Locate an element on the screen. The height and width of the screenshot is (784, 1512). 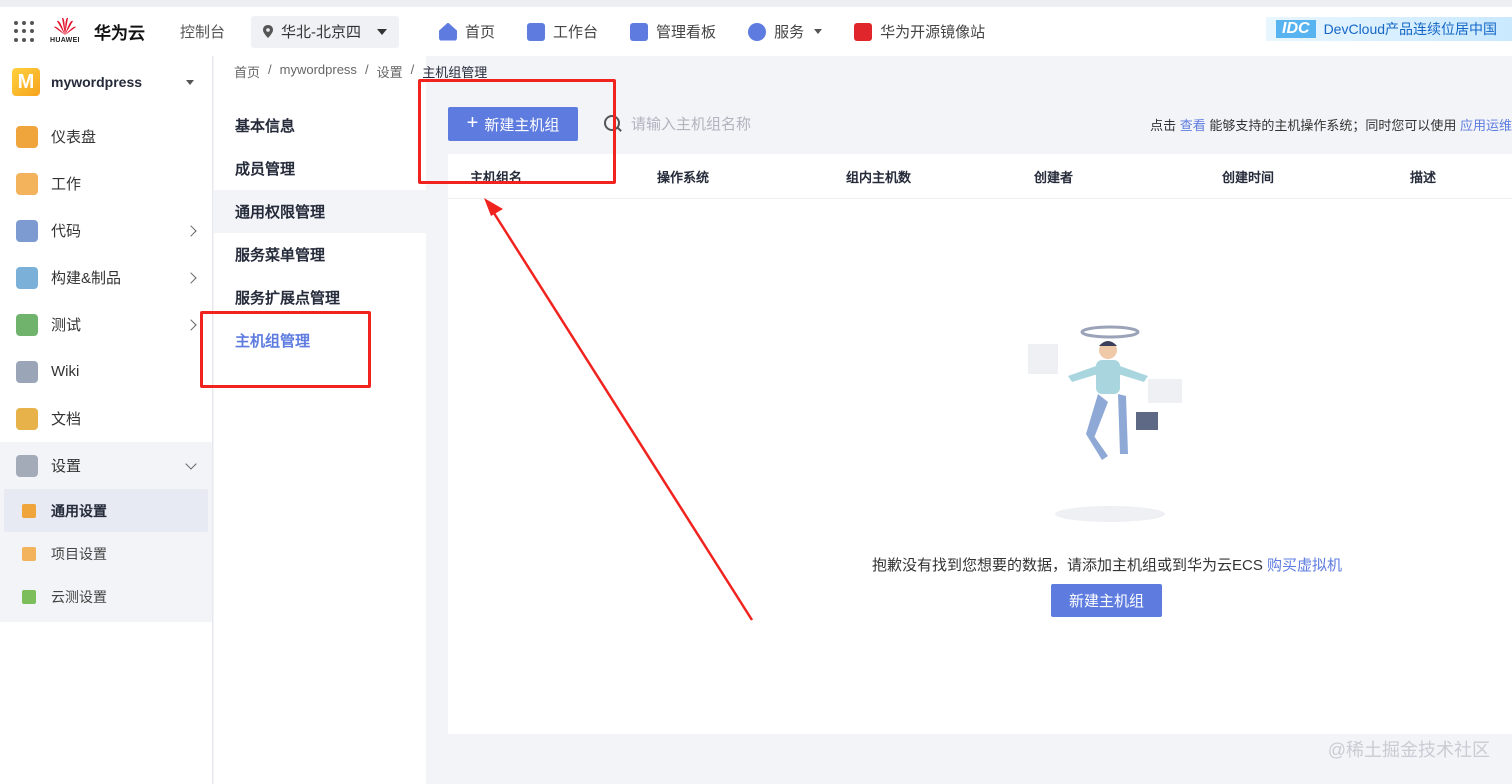
cloudtest-settings-icon is located at coordinates (29, 596).